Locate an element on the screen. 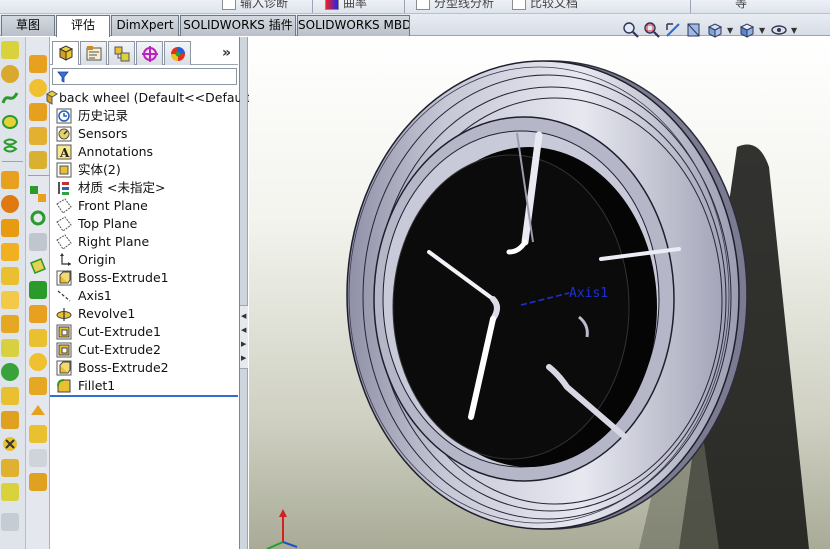 This screenshot has height=549, width=830. filter-icon is located at coordinates (63, 77).